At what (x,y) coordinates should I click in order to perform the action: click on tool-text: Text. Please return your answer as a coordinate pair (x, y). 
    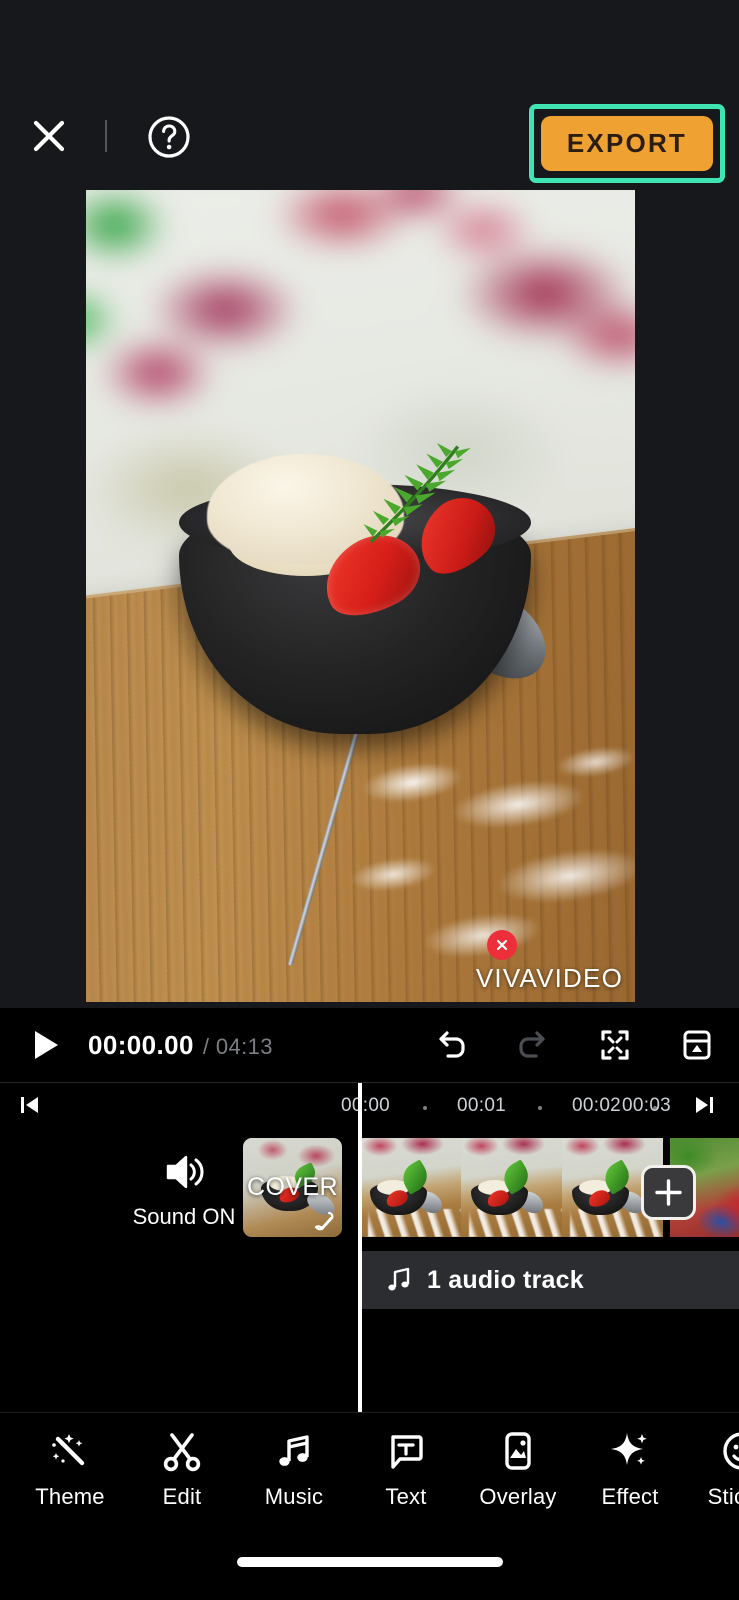
    Looking at the image, I should click on (406, 1469).